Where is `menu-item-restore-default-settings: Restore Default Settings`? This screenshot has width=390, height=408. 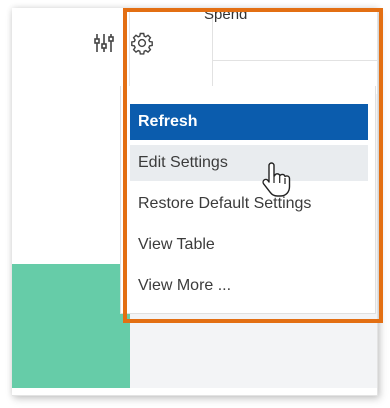
menu-item-restore-default-settings: Restore Default Settings is located at coordinates (249, 204).